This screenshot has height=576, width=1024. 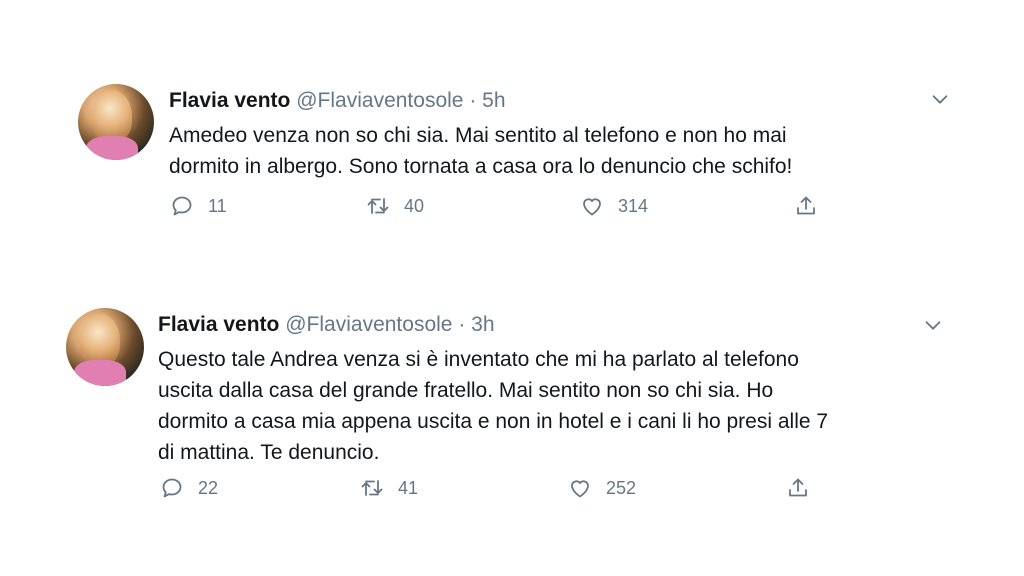 What do you see at coordinates (482, 324) in the screenshot?
I see `timestamp: 3h` at bounding box center [482, 324].